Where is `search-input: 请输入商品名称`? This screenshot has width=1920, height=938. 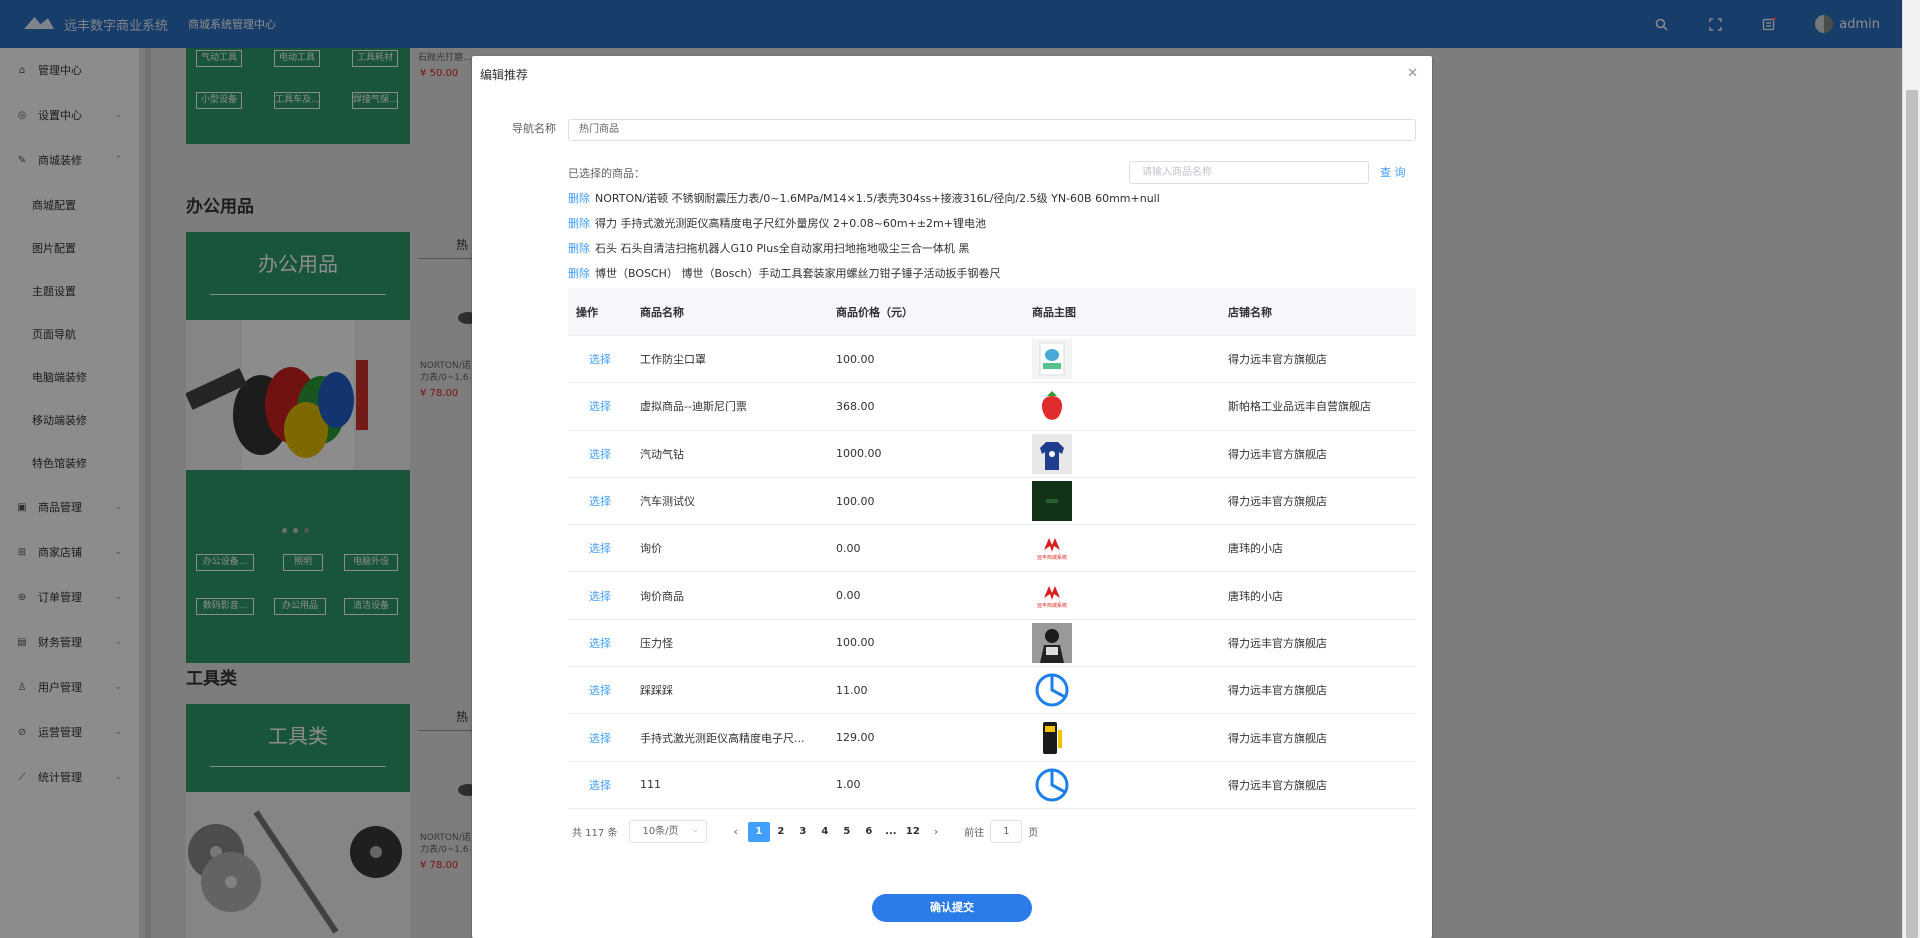 search-input: 请输入商品名称 is located at coordinates (1249, 172).